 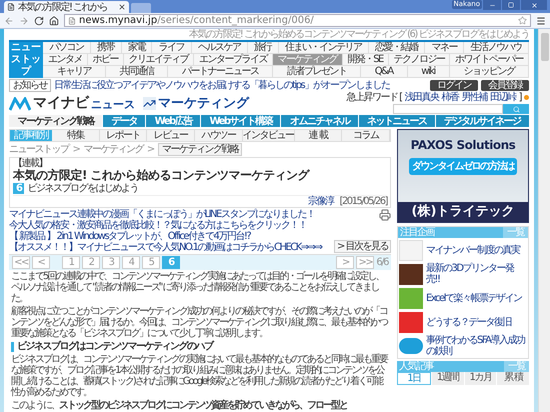 What do you see at coordinates (421, 97) in the screenshot?
I see `trending-word: 浅田真央` at bounding box center [421, 97].